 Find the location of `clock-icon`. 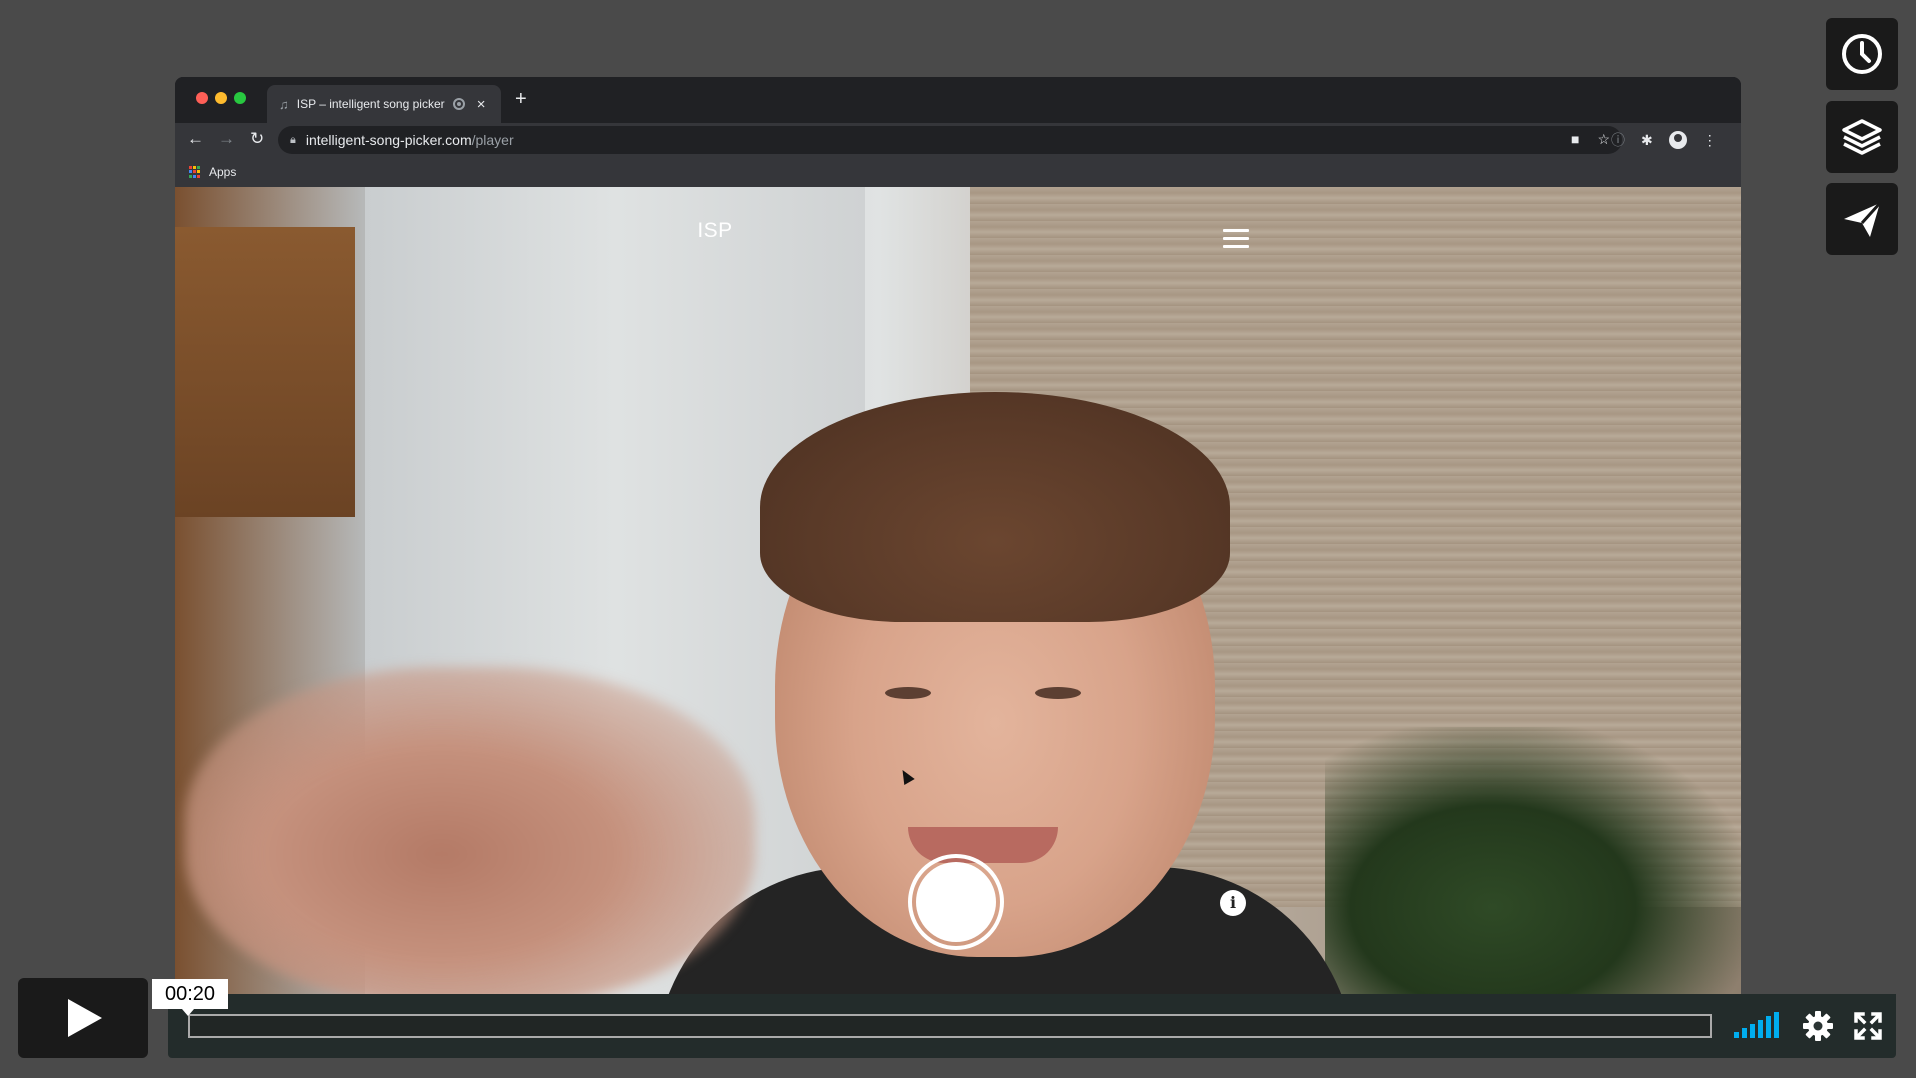

clock-icon is located at coordinates (1862, 54).